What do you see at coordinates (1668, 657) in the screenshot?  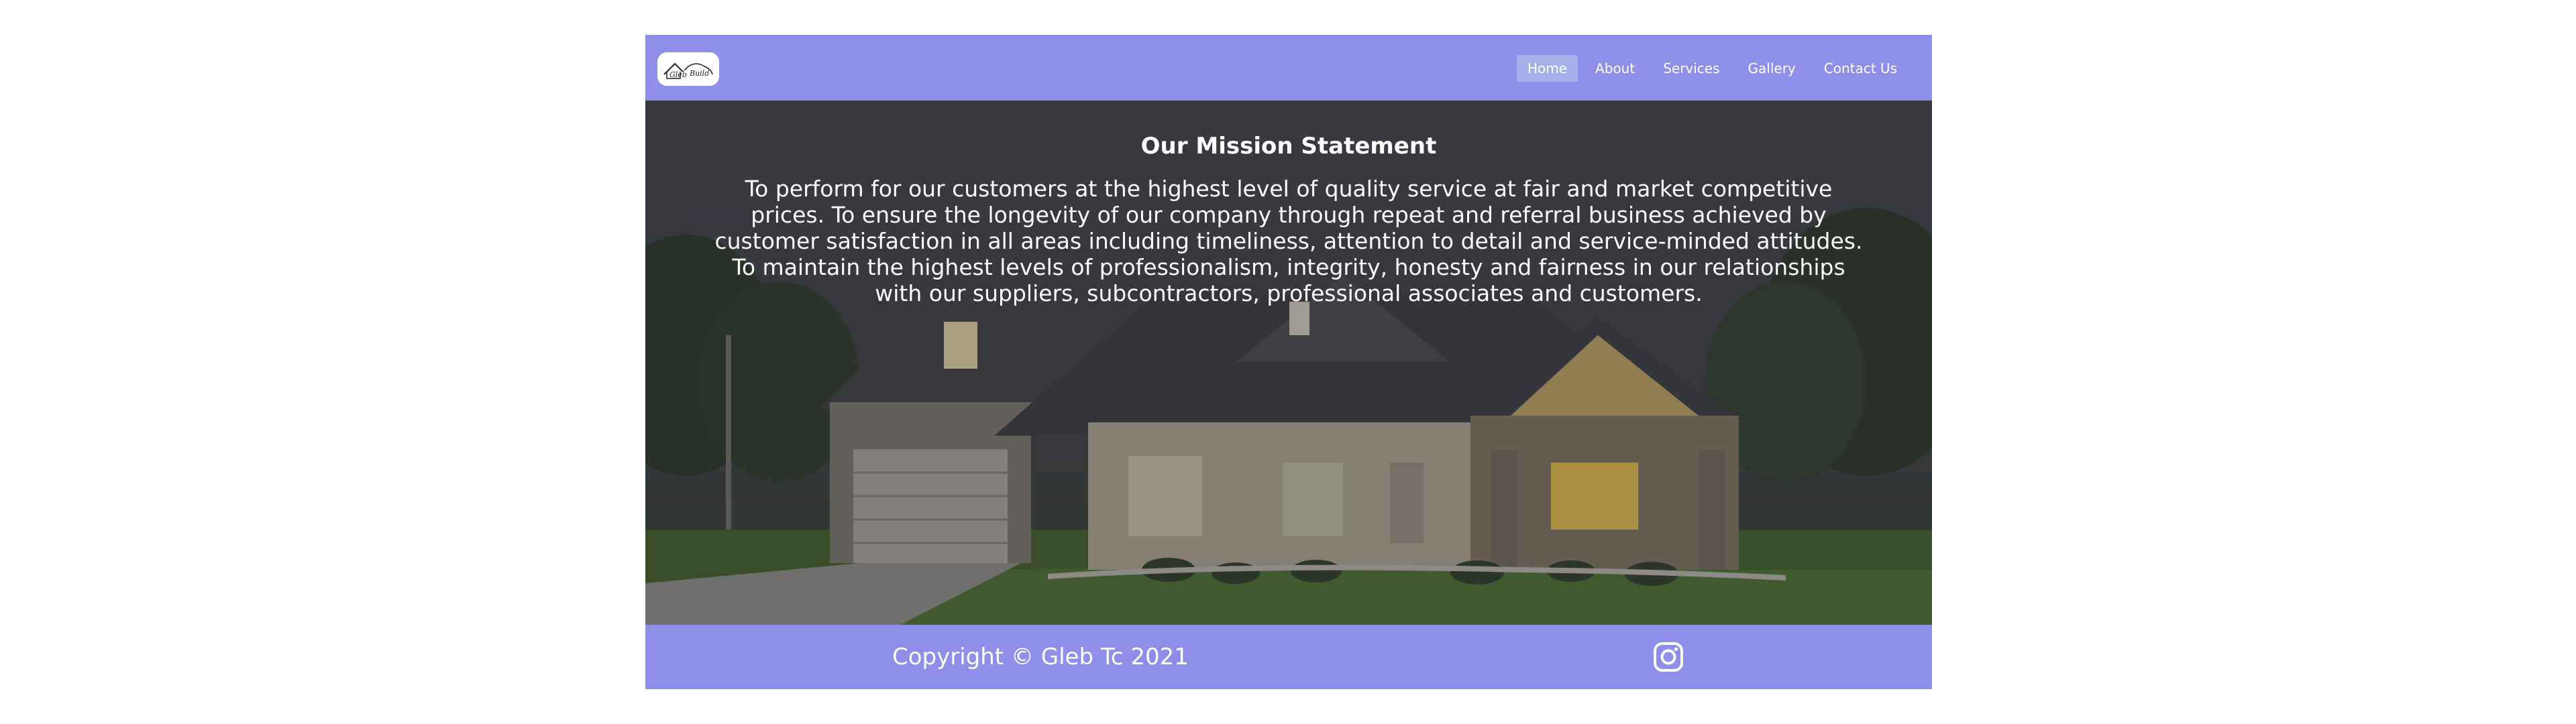 I see `instagram-icon` at bounding box center [1668, 657].